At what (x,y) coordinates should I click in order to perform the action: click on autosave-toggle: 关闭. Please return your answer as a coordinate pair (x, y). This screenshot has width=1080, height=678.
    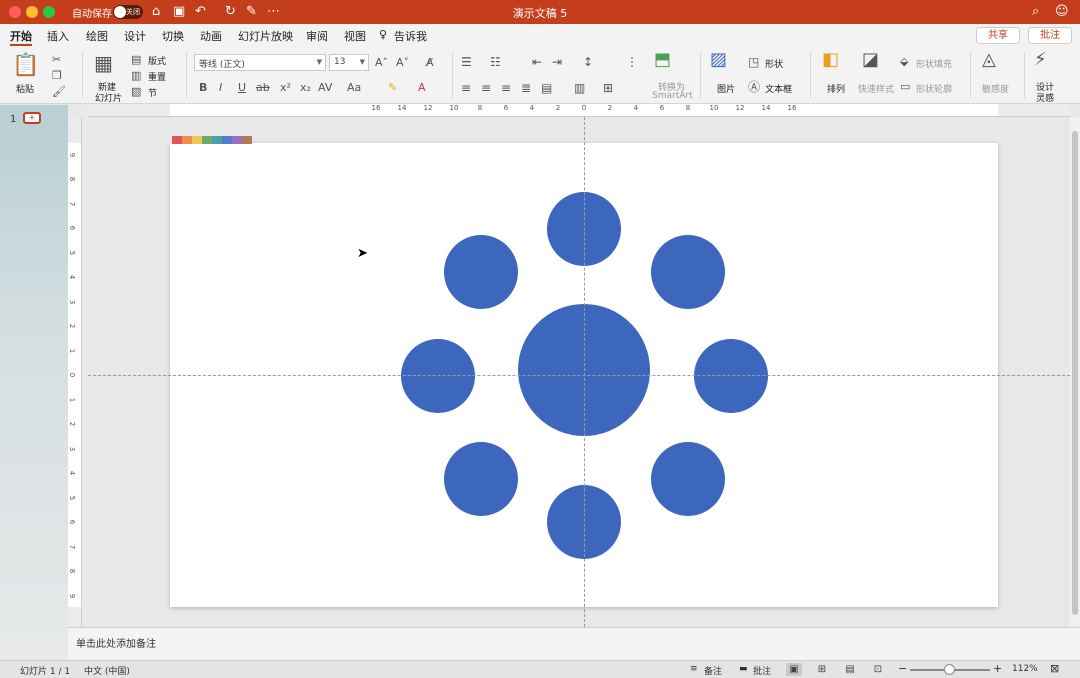
    Looking at the image, I should click on (128, 12).